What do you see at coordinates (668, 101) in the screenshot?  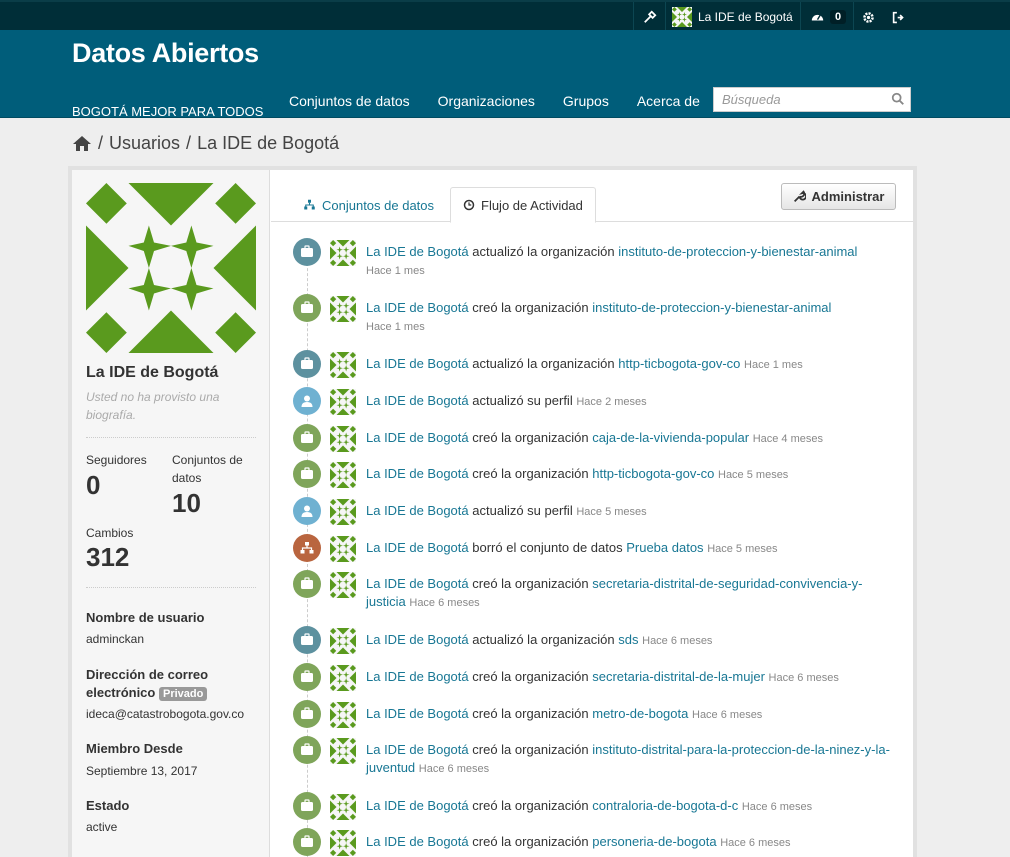 I see `nav-about: Acerca de` at bounding box center [668, 101].